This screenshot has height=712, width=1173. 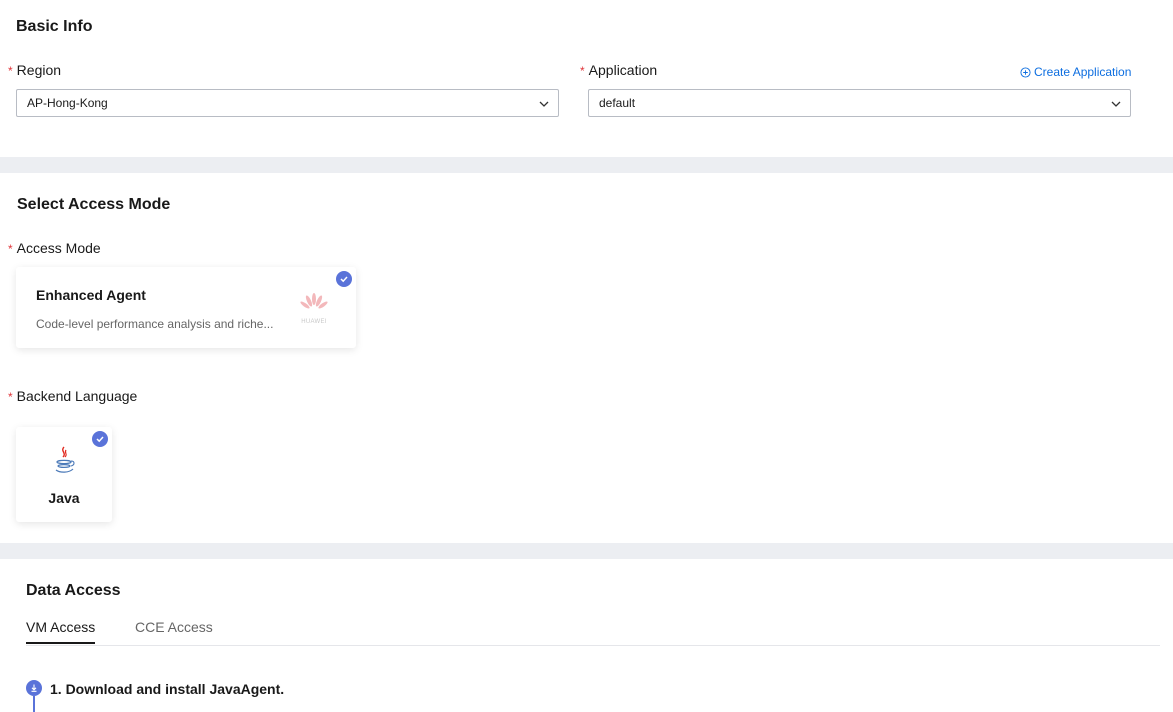 I want to click on java-icon, so click(x=65, y=459).